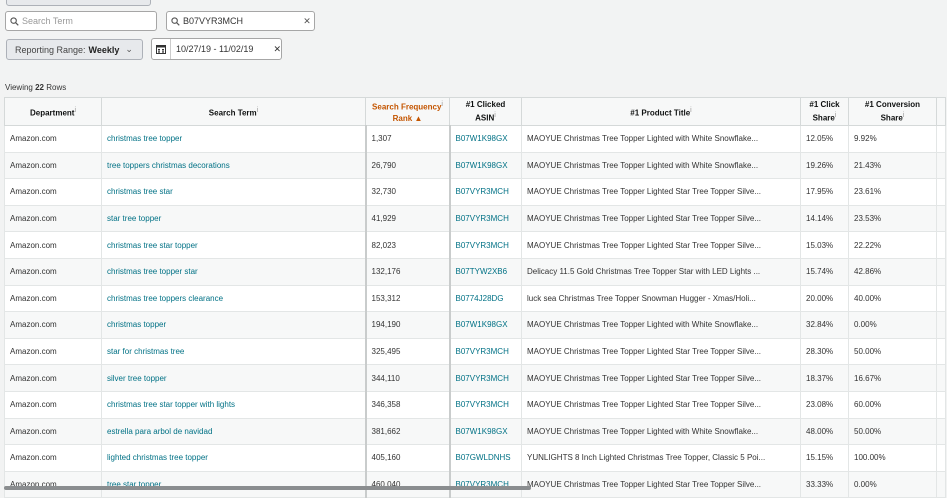  I want to click on cell-search-term: tree star topper, so click(234, 484).